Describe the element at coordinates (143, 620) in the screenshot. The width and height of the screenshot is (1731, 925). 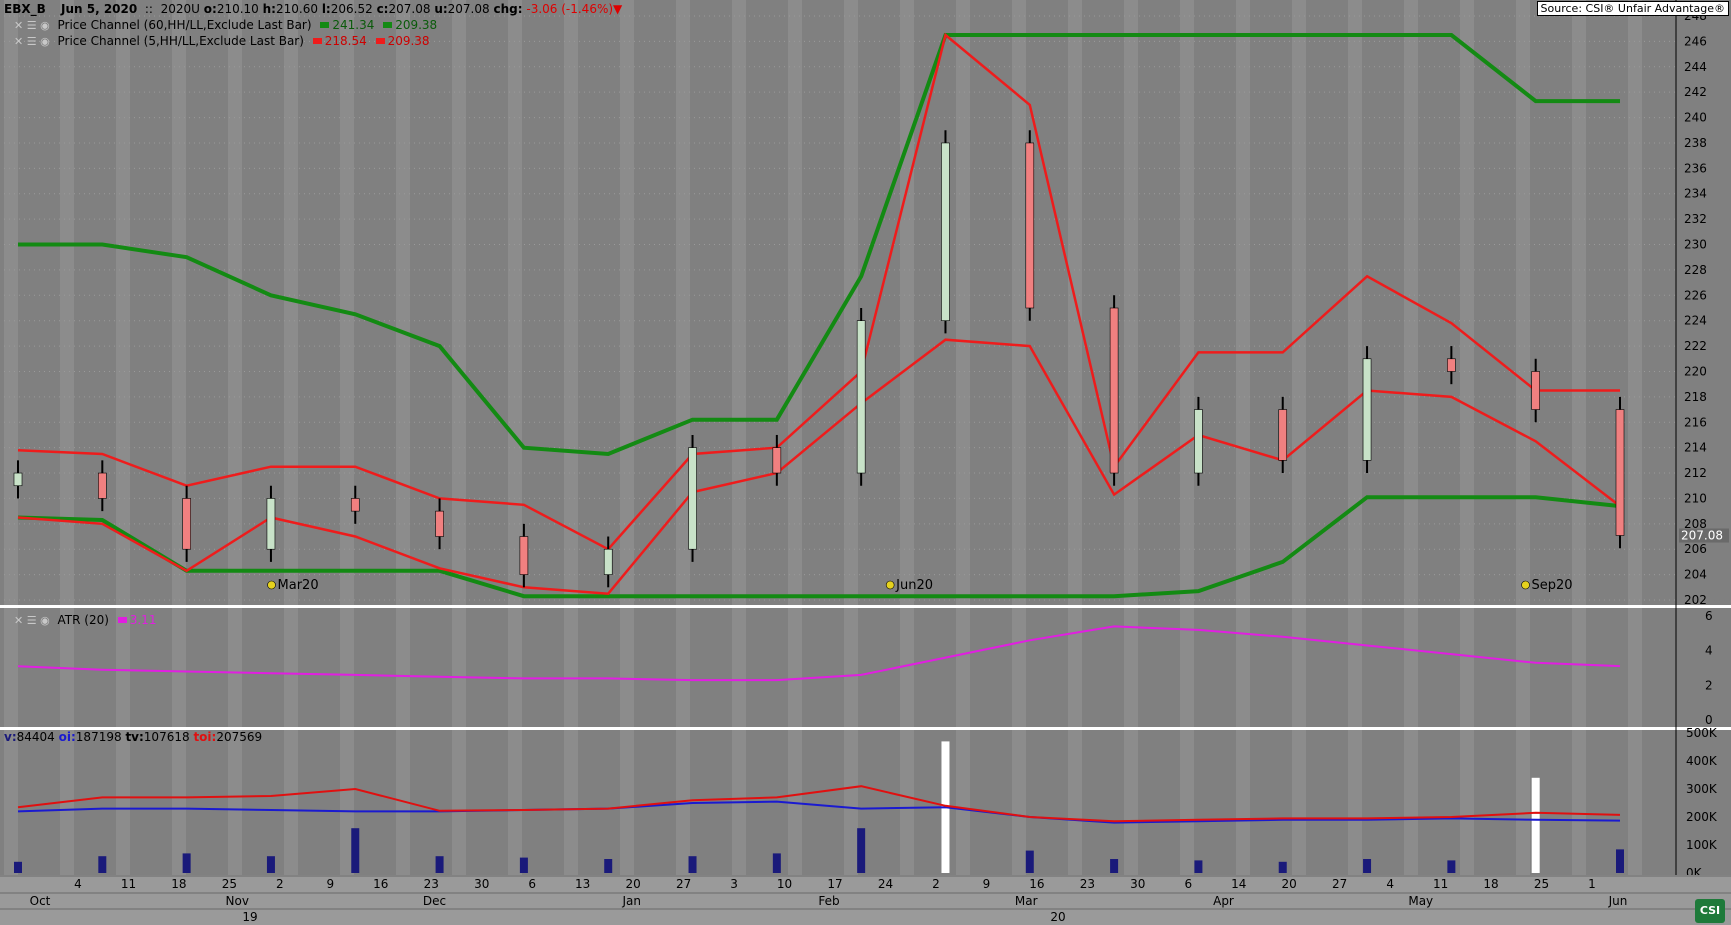
I see `atr-value: 3.11` at that location.